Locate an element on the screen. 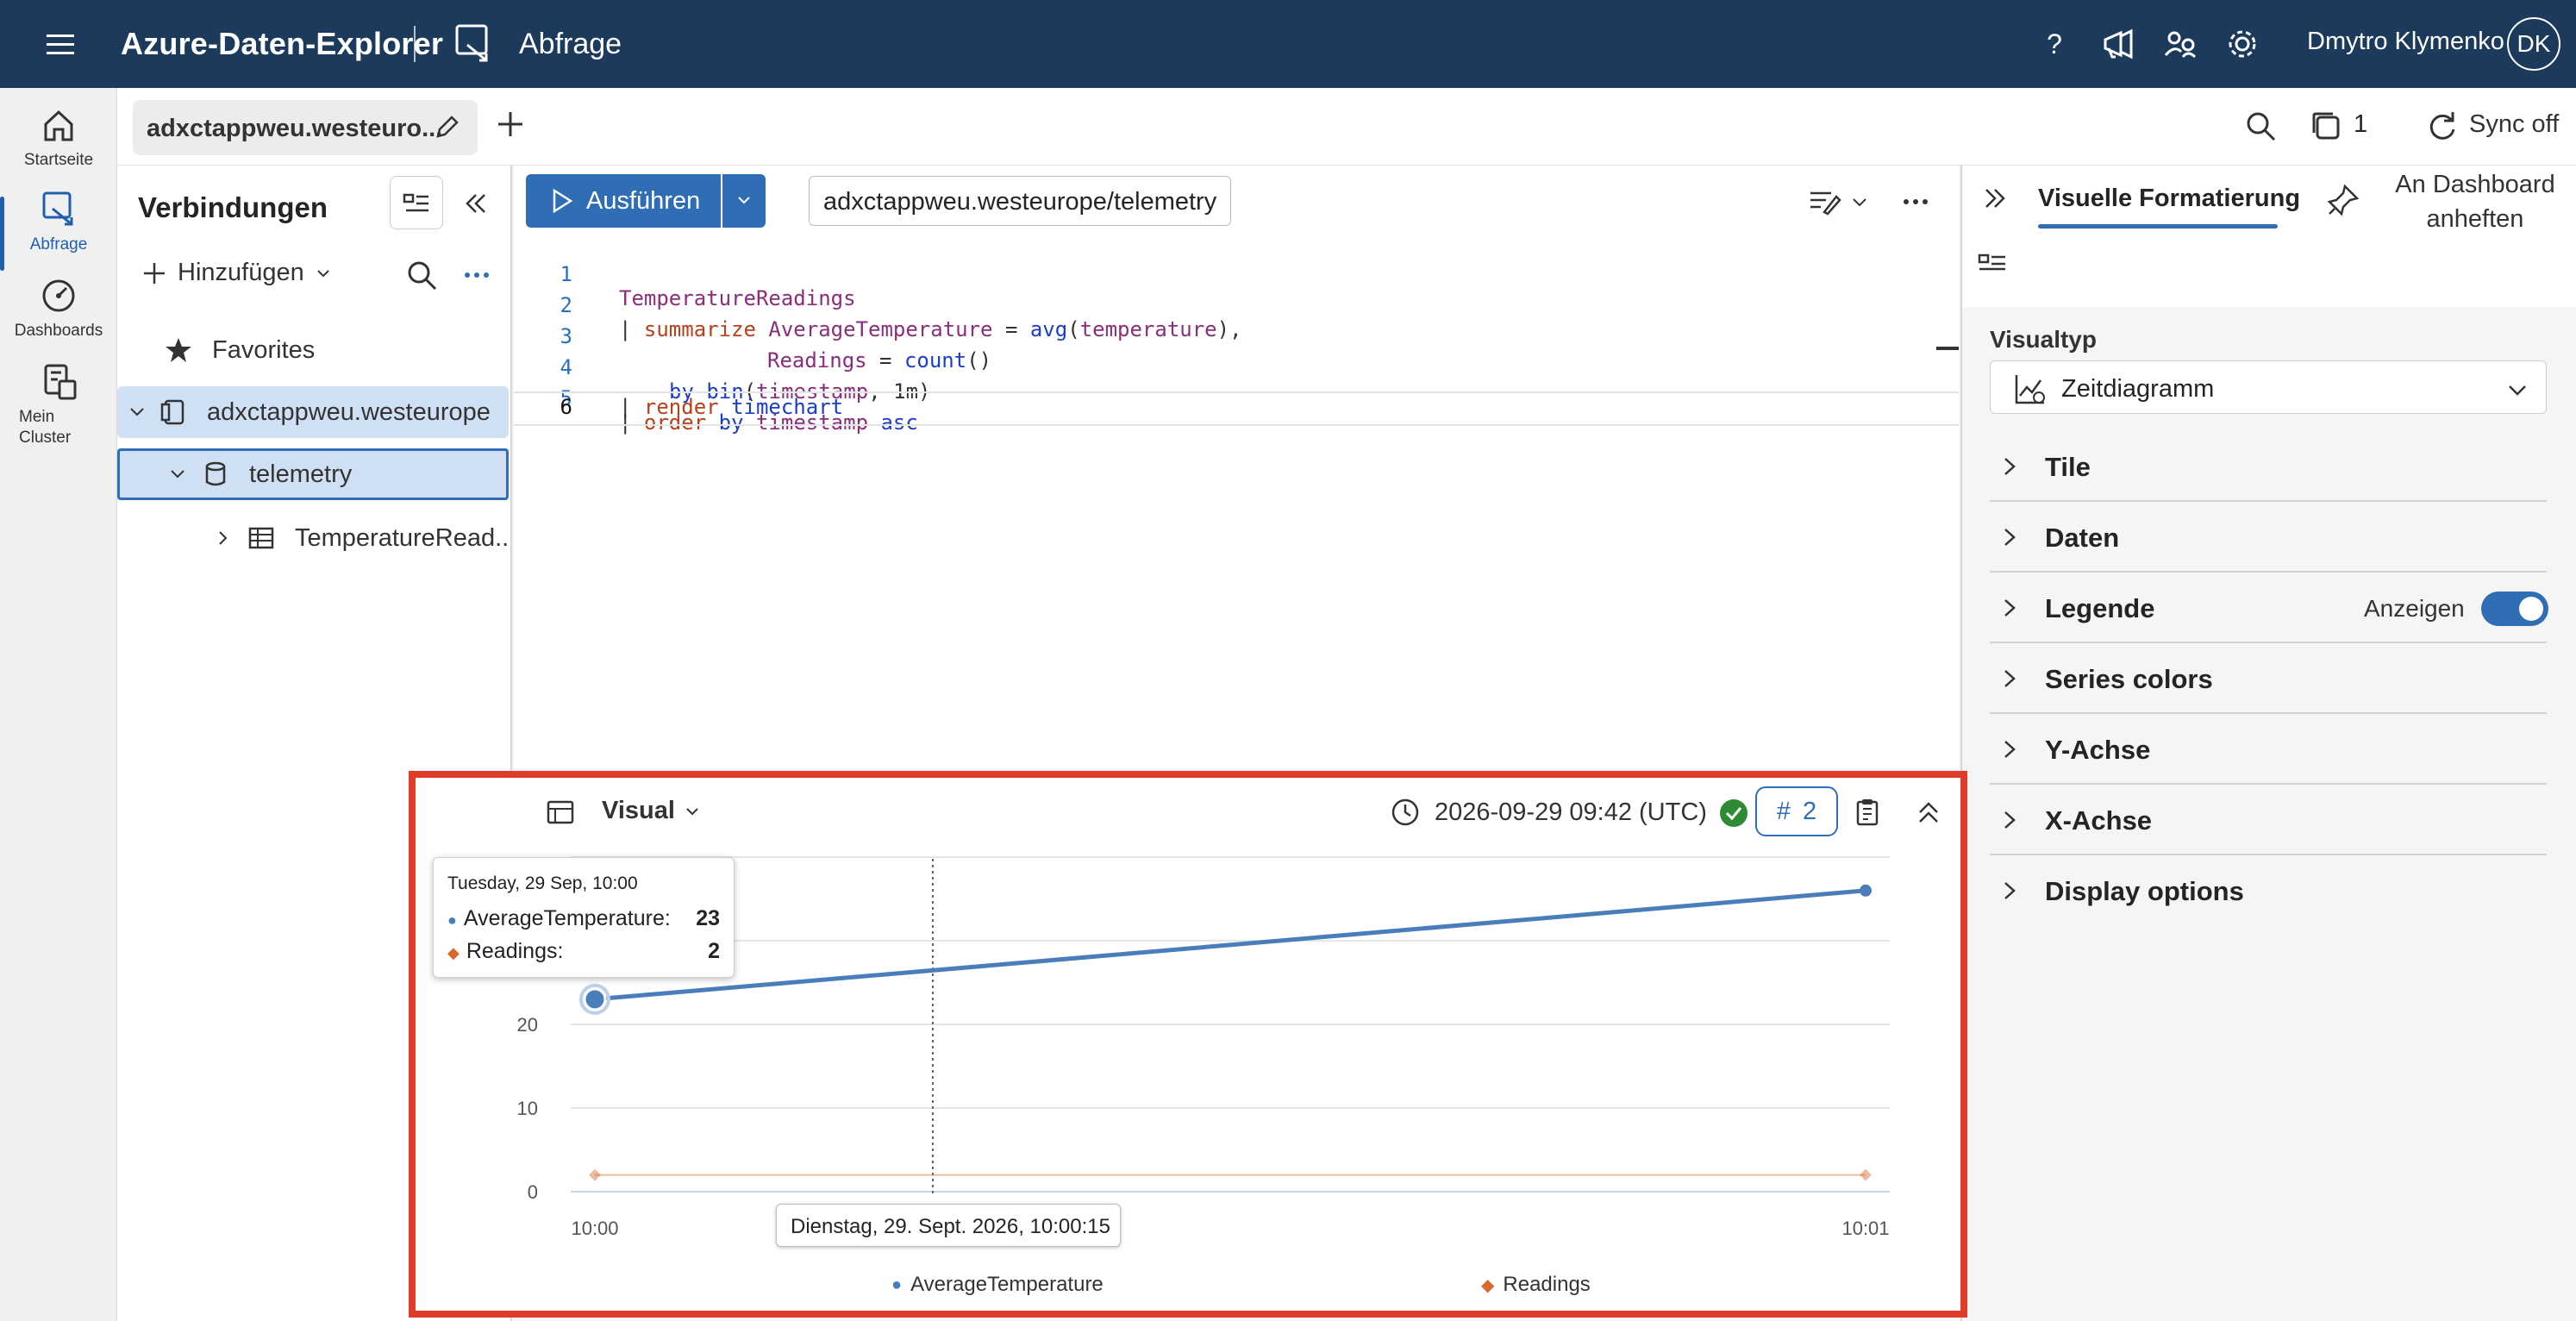  rename-pencil-icon is located at coordinates (447, 127).